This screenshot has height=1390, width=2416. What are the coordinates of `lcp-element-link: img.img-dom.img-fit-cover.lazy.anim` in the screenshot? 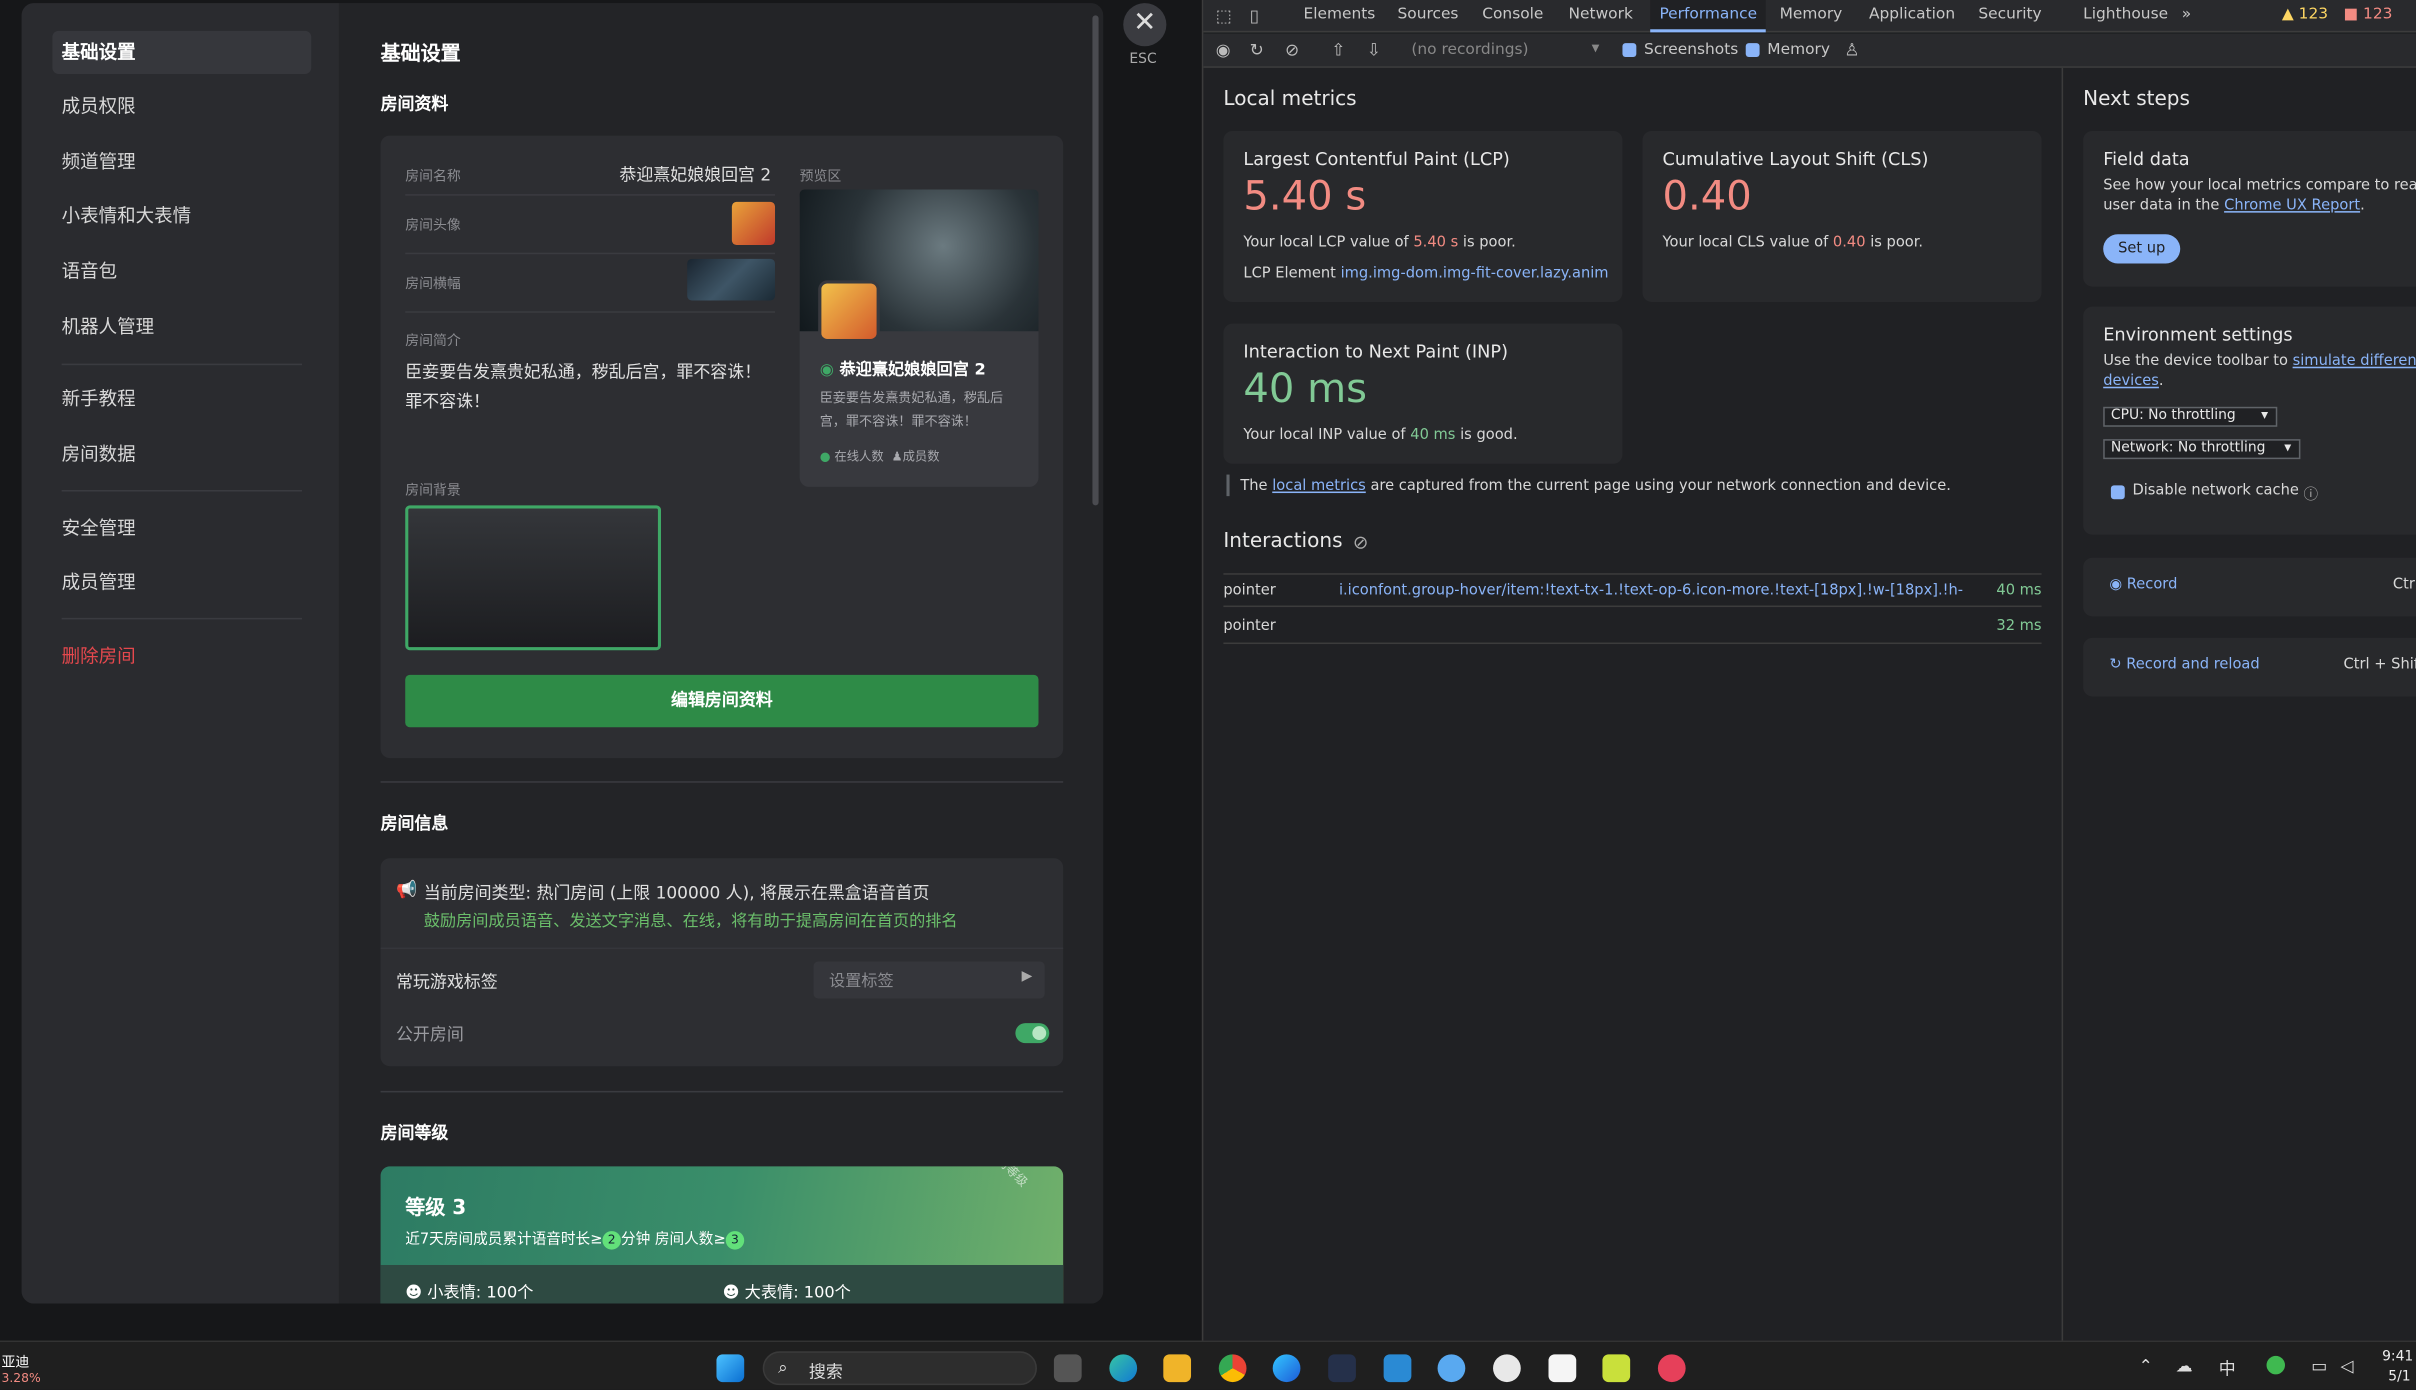 It's located at (1475, 273).